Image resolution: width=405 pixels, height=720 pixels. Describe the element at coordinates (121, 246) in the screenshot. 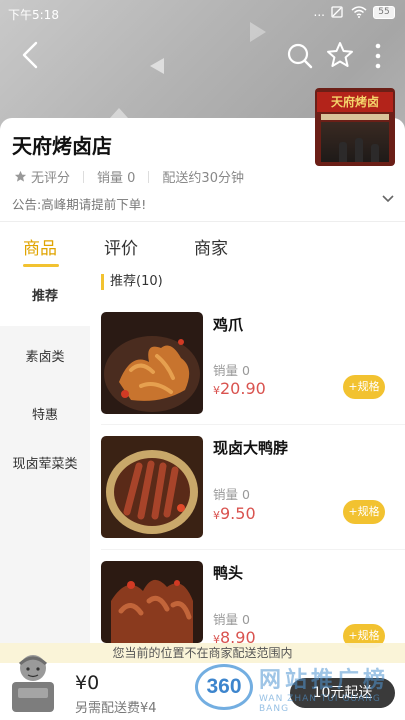

I see `tab-reviews: 评价` at that location.